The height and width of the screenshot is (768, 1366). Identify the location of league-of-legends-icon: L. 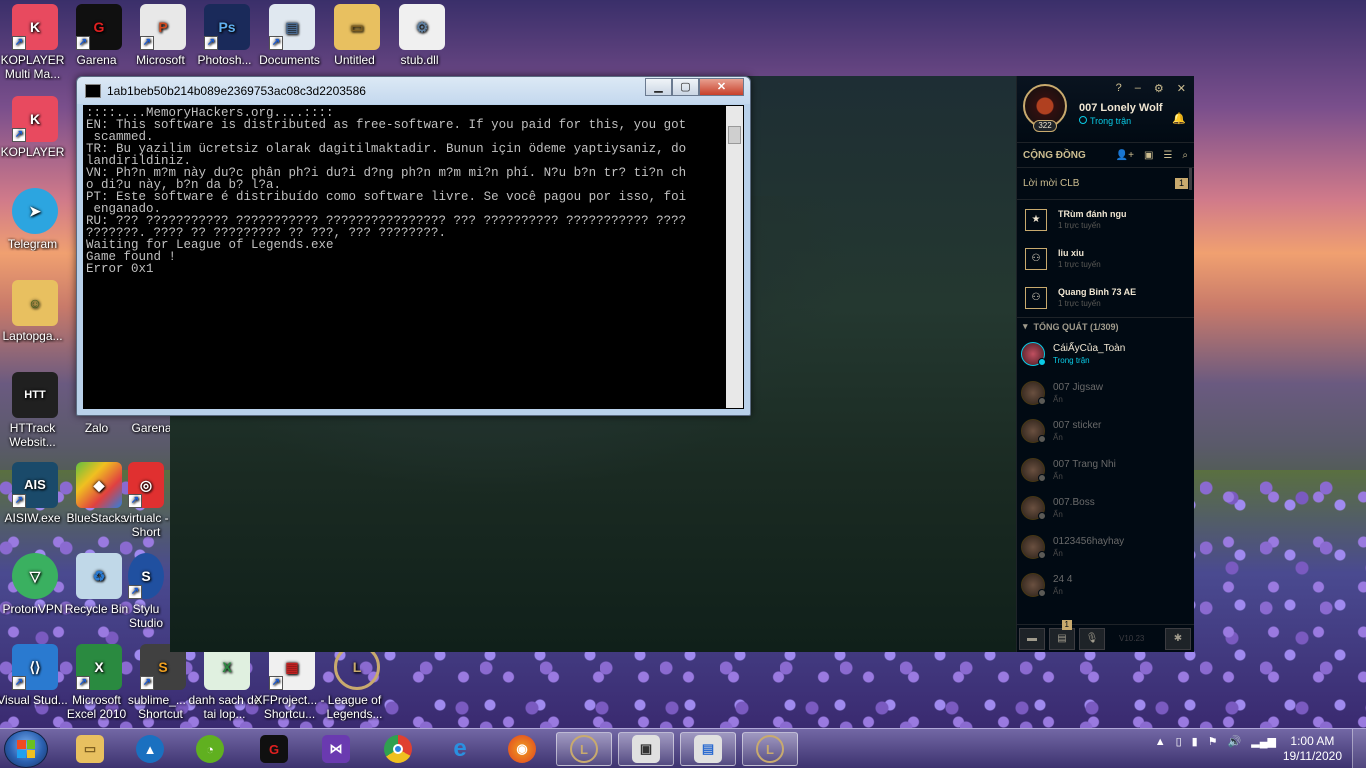
(770, 749).